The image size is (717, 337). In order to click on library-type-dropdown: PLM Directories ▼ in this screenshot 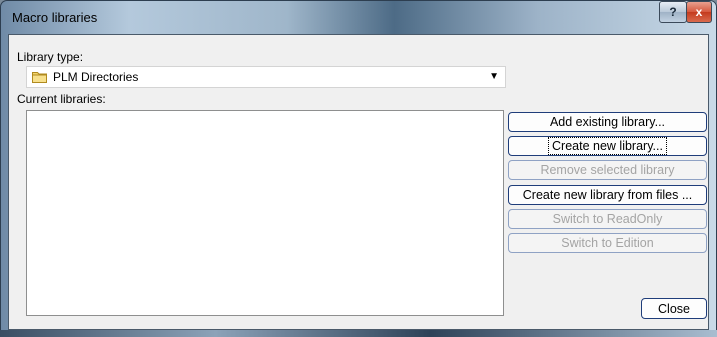, I will do `click(266, 77)`.